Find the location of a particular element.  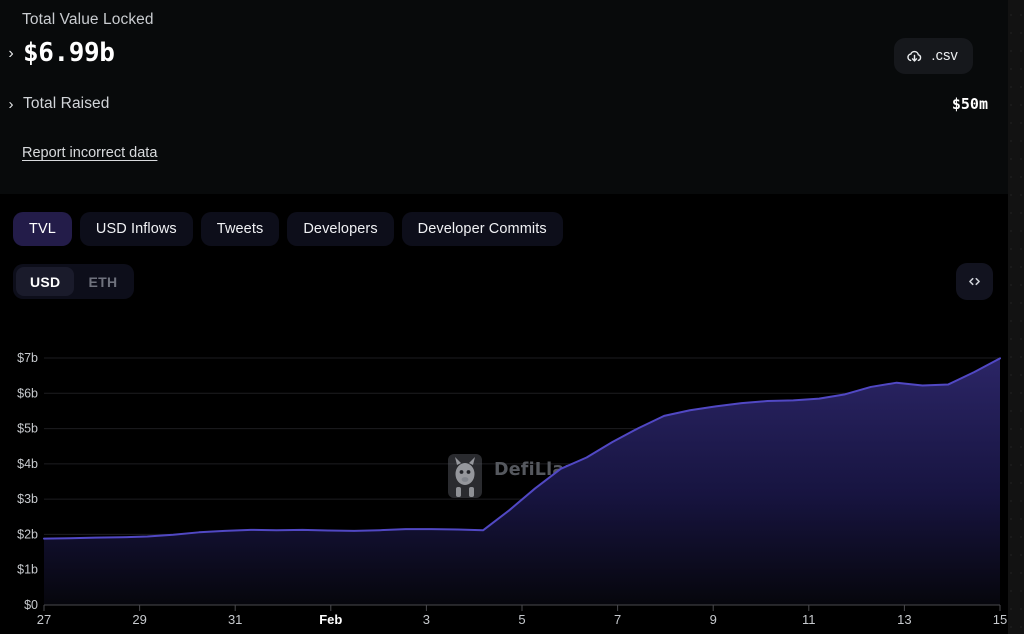

denomination-eth: ETH is located at coordinates (102, 281).